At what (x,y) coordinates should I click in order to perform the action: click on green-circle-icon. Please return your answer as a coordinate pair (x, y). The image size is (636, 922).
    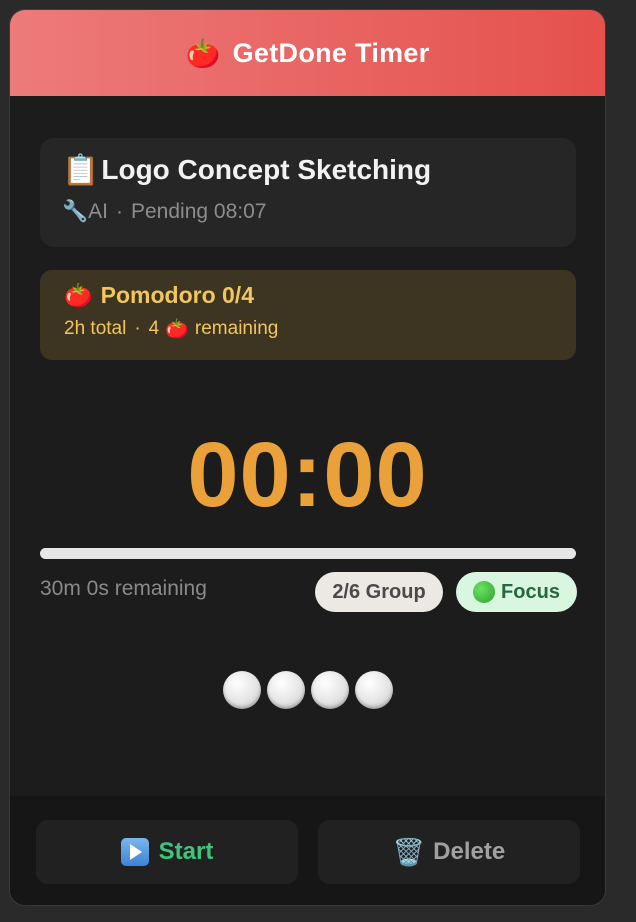
    Looking at the image, I should click on (484, 592).